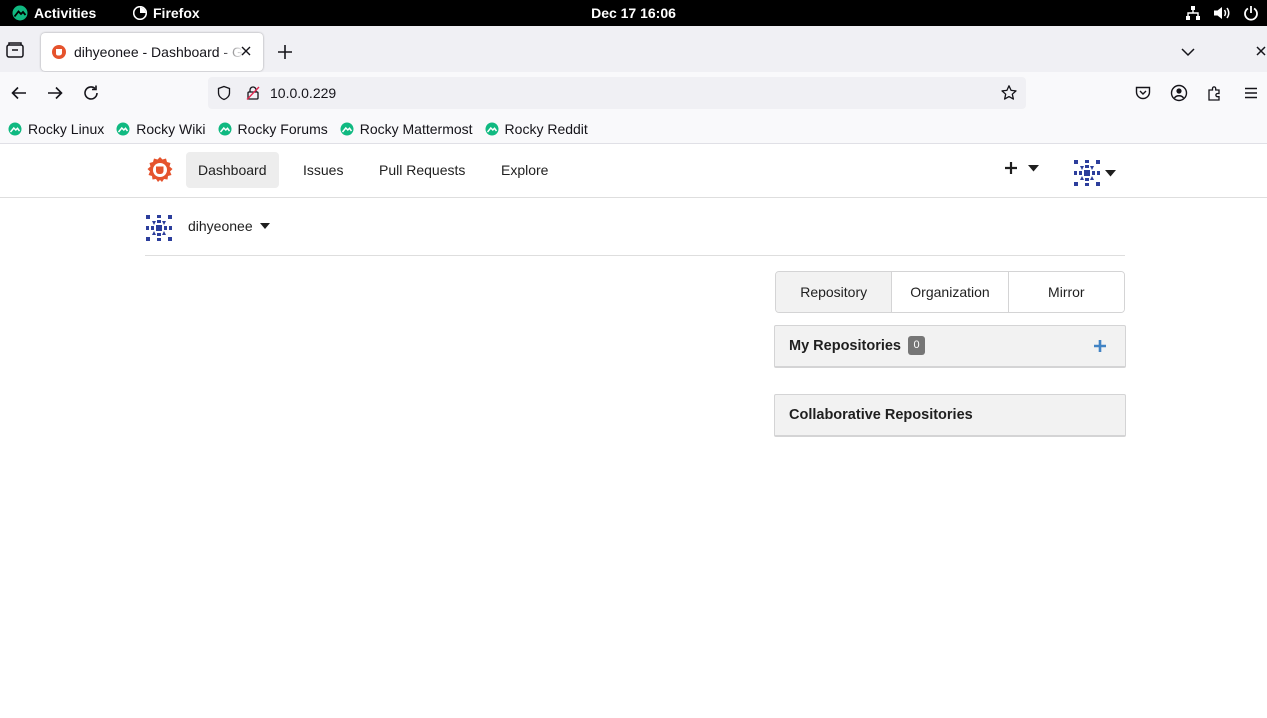 The height and width of the screenshot is (718, 1267). Describe the element at coordinates (323, 170) in the screenshot. I see `nav-issues: Issues` at that location.